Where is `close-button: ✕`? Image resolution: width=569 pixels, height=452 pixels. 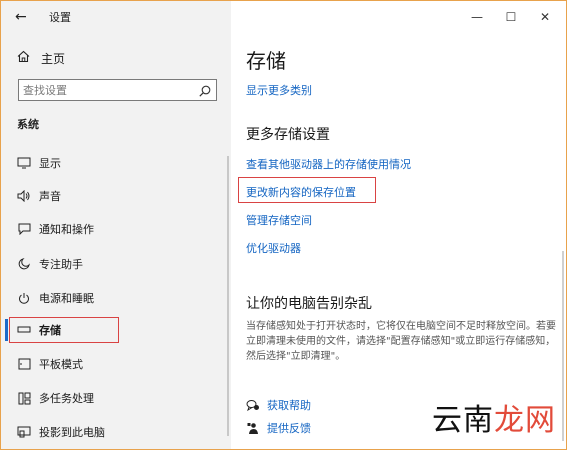 close-button: ✕ is located at coordinates (545, 17).